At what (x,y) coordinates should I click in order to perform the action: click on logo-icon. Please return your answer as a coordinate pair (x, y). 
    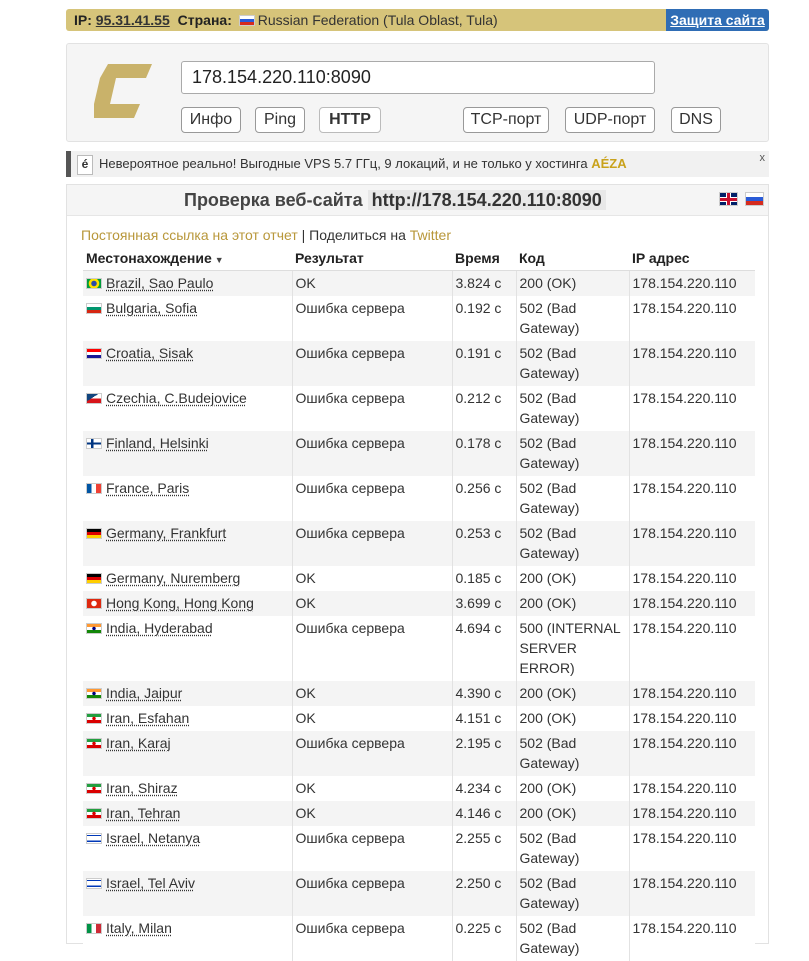
    Looking at the image, I should click on (123, 91).